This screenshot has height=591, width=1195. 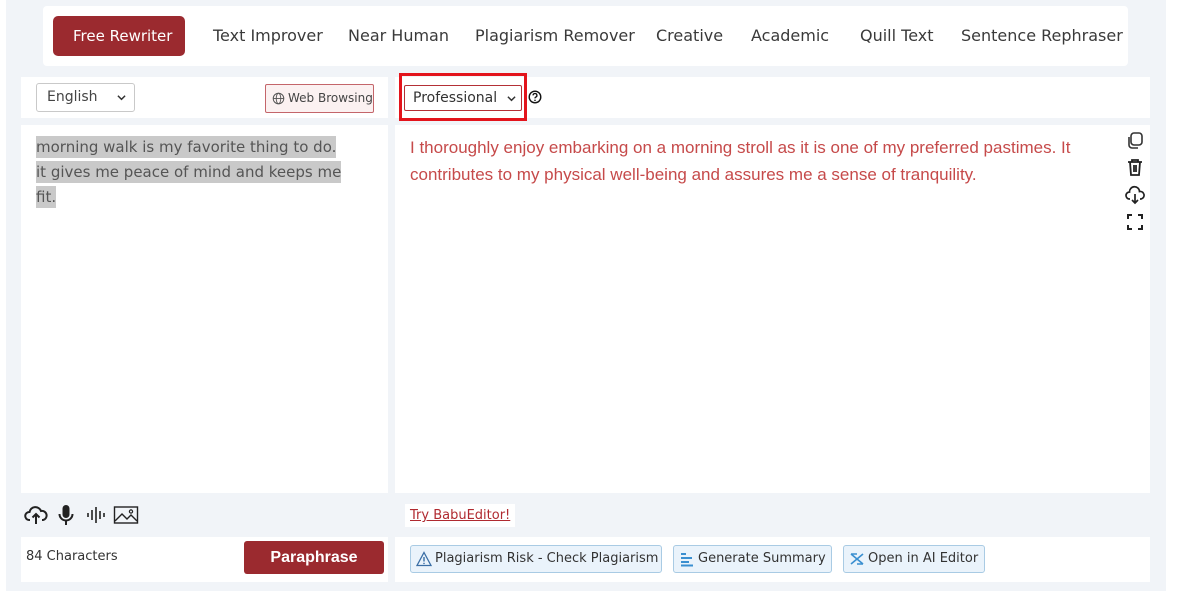 What do you see at coordinates (66, 515) in the screenshot?
I see `microphone-icon` at bounding box center [66, 515].